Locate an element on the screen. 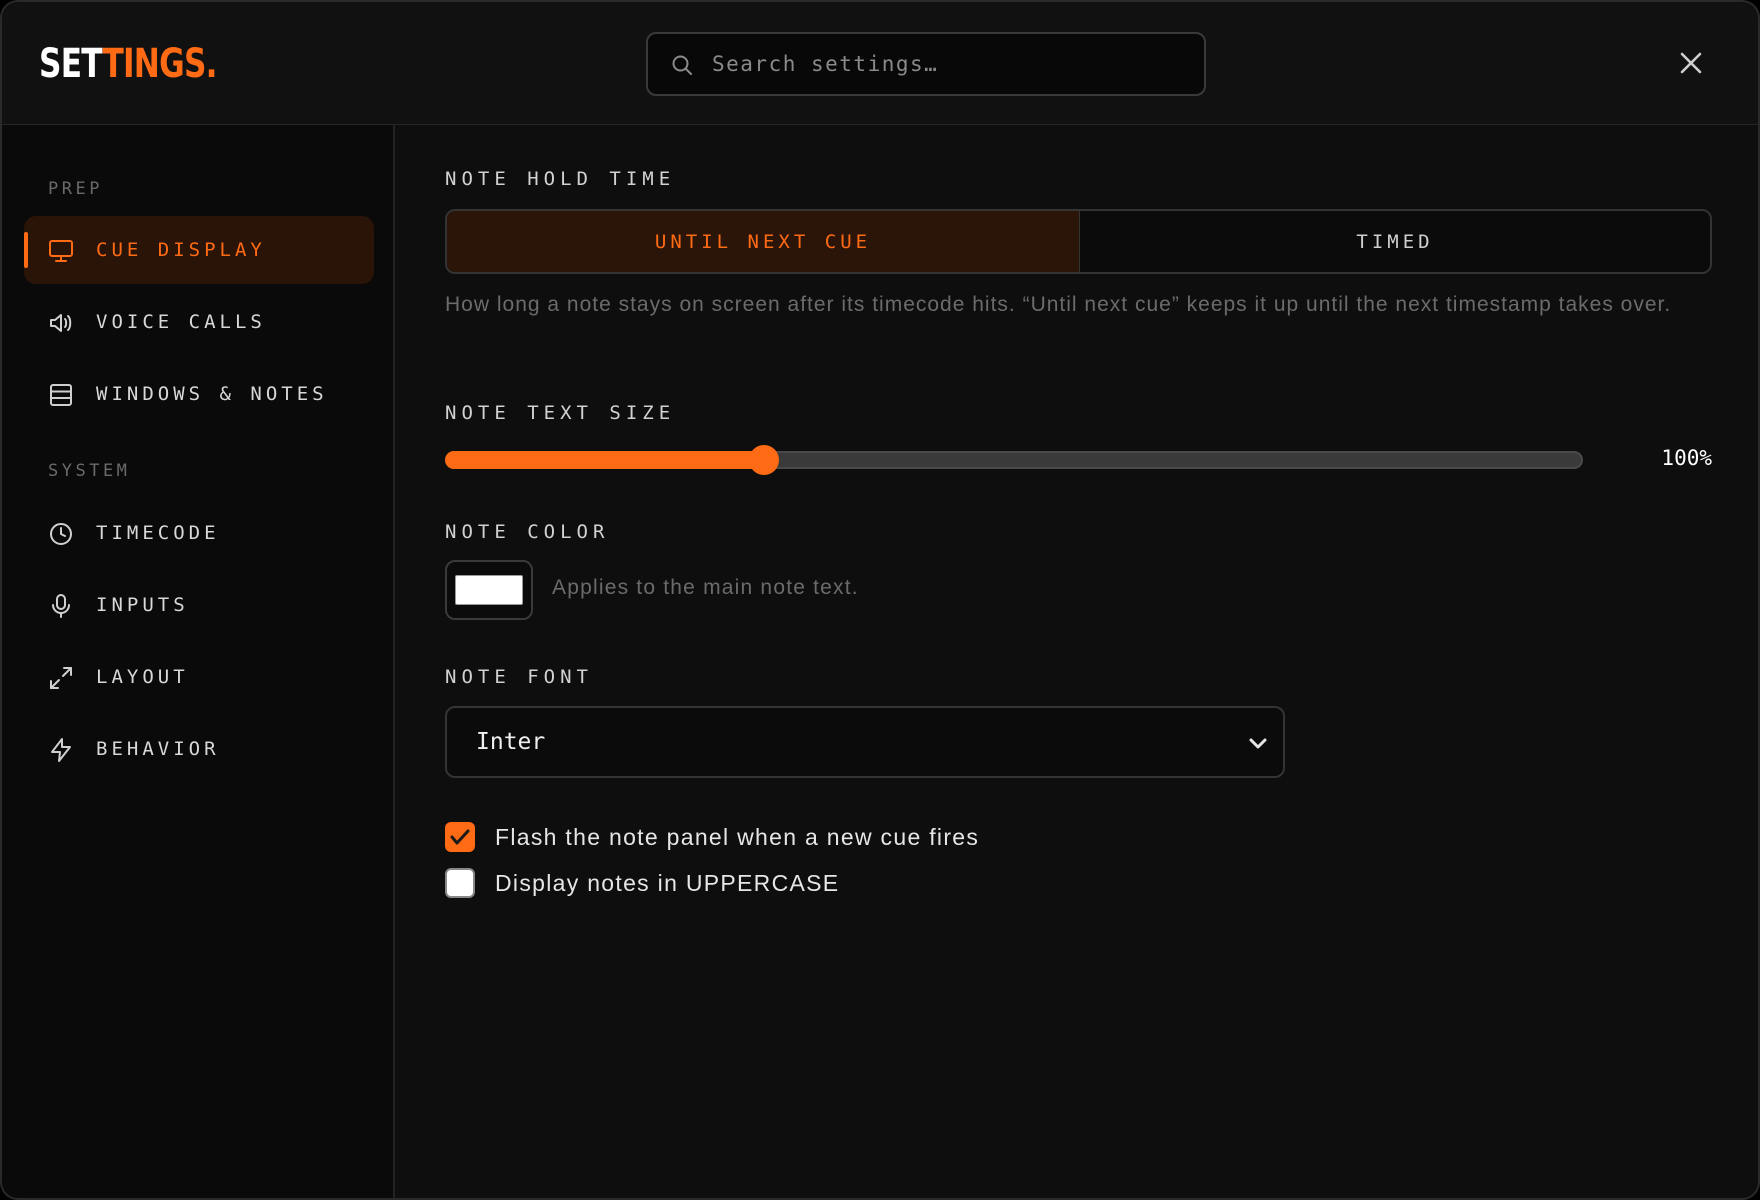  sidebar-item-layout: LAYOUT is located at coordinates (199, 677).